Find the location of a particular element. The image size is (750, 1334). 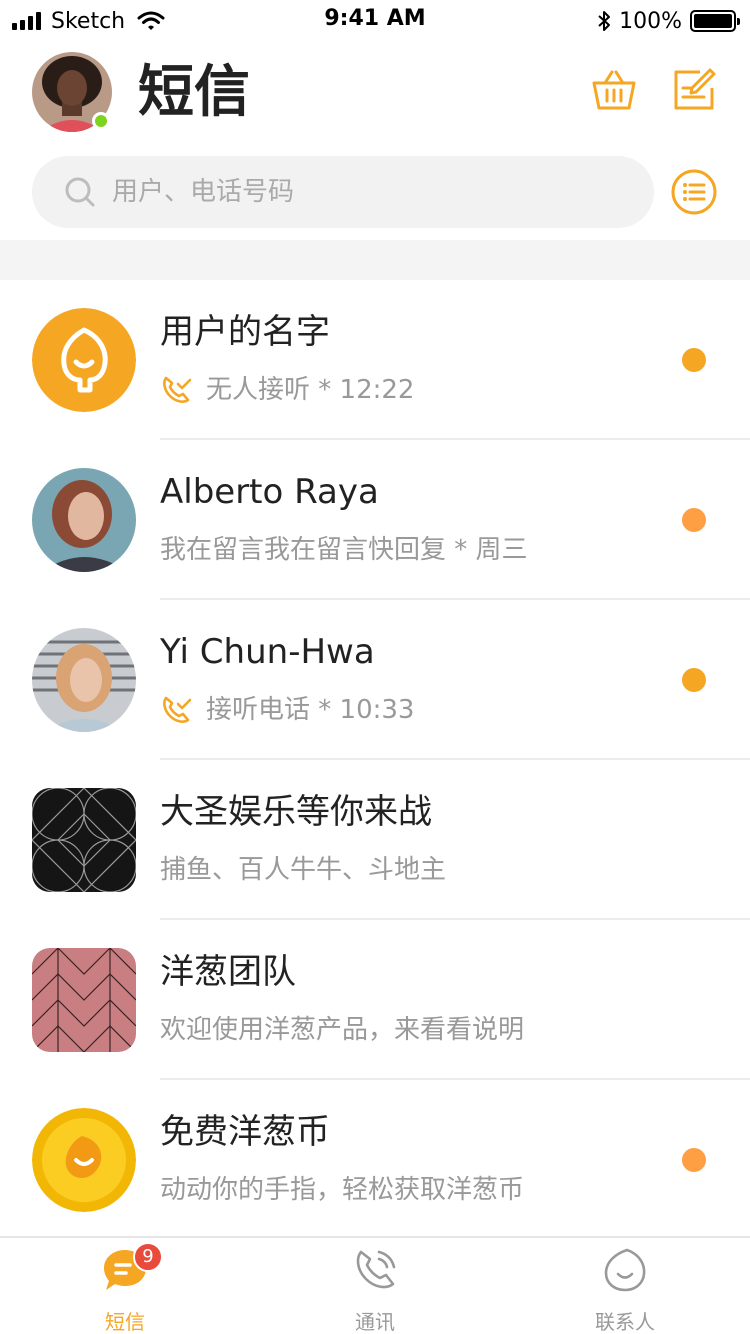

message-name: Yi Chun-Hwa is located at coordinates (267, 652).